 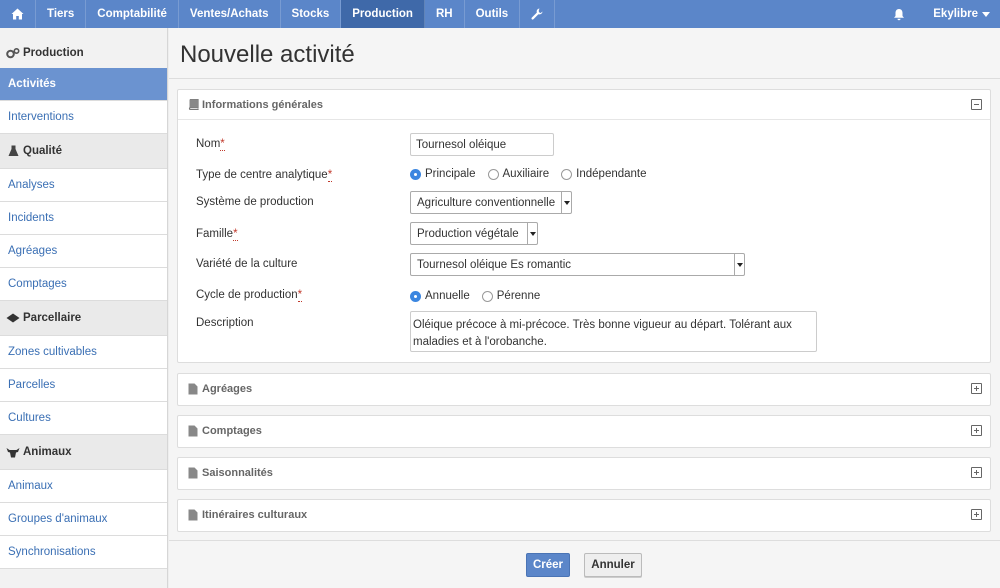 What do you see at coordinates (83, 418) in the screenshot?
I see `sidebar-item-cultures: Cultures` at bounding box center [83, 418].